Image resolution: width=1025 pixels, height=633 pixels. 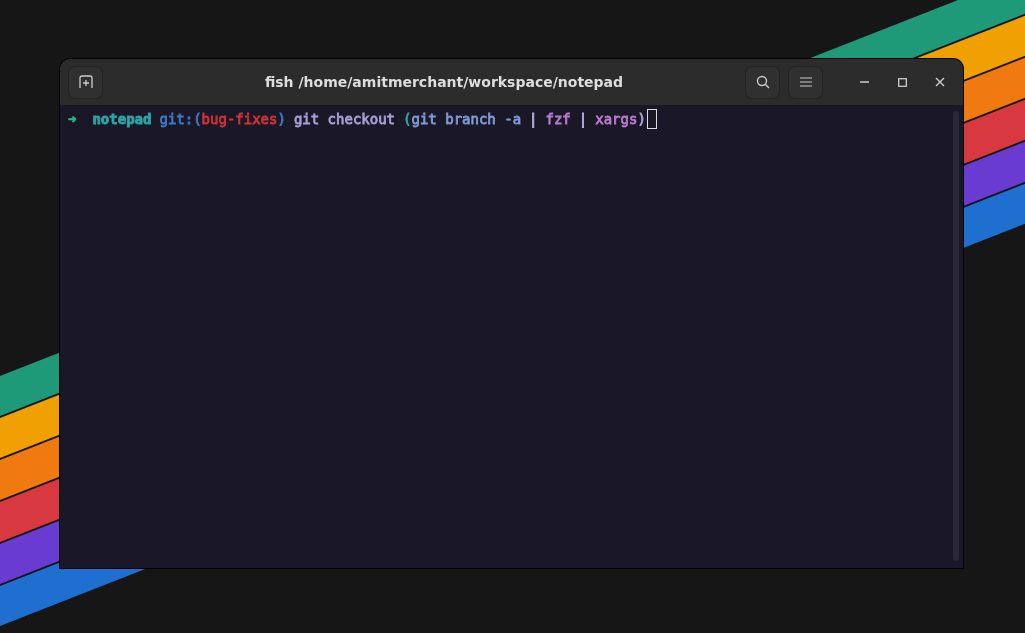 What do you see at coordinates (122, 119) in the screenshot?
I see `prompt-text: notepad` at bounding box center [122, 119].